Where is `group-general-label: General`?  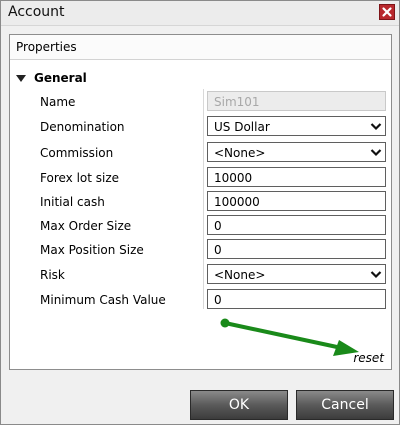
group-general-label: General is located at coordinates (60, 78).